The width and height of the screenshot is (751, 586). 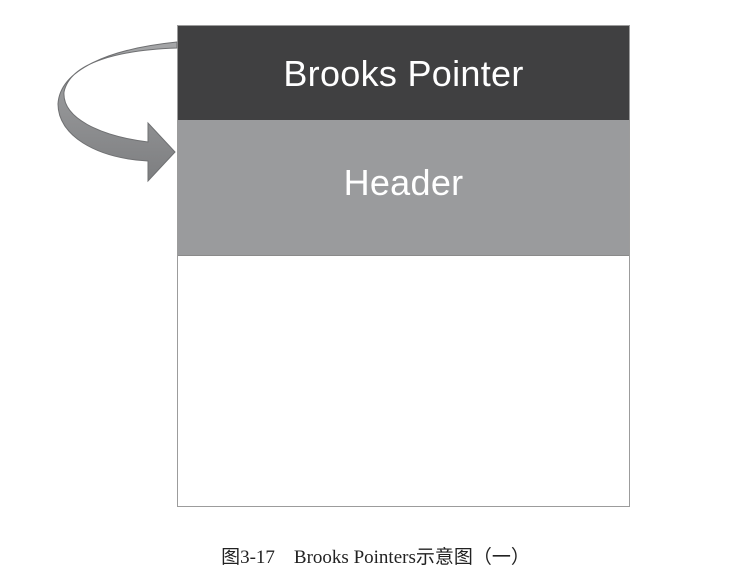 What do you see at coordinates (117, 112) in the screenshot?
I see `arrow-shape` at bounding box center [117, 112].